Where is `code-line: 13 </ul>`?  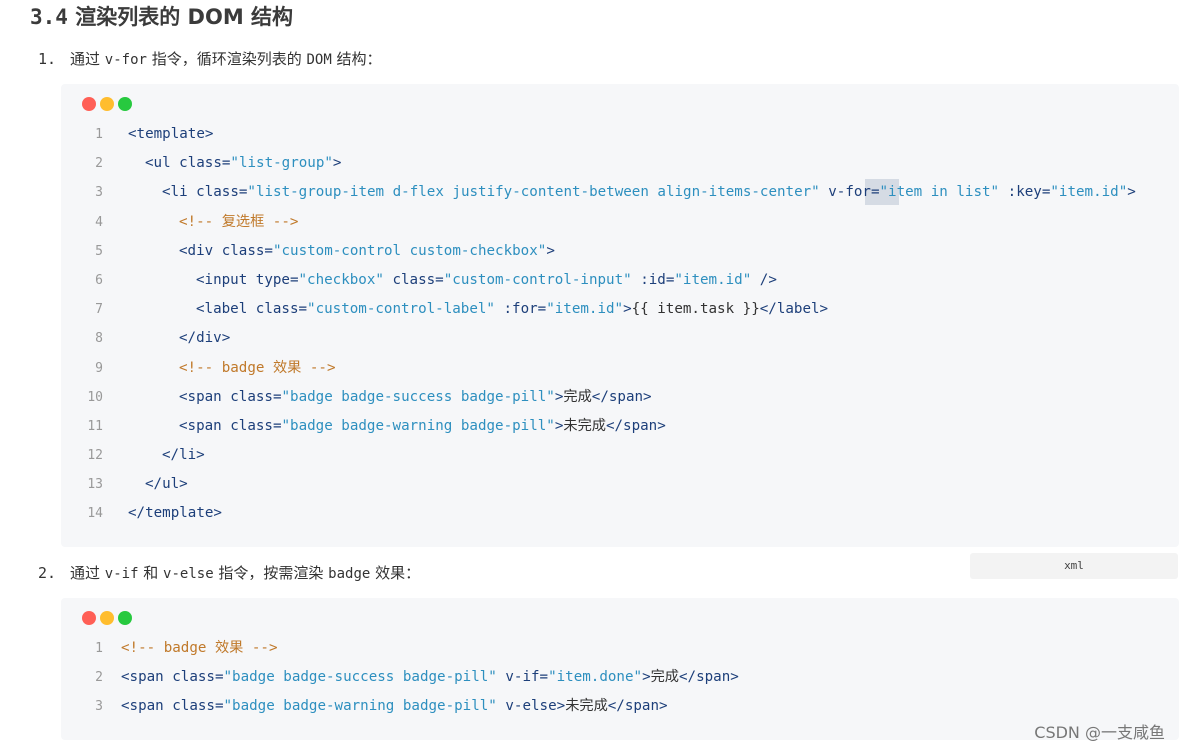 code-line: 13 </ul> is located at coordinates (620, 484).